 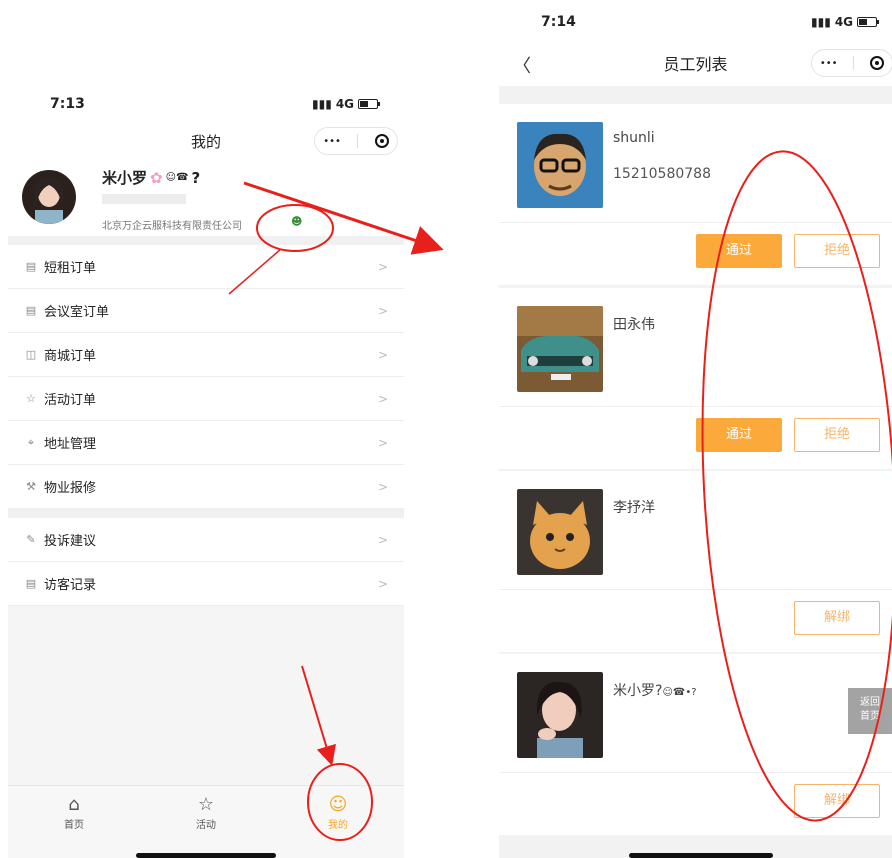 I want to click on back-home-float-button: 返回 首页, so click(x=870, y=711).